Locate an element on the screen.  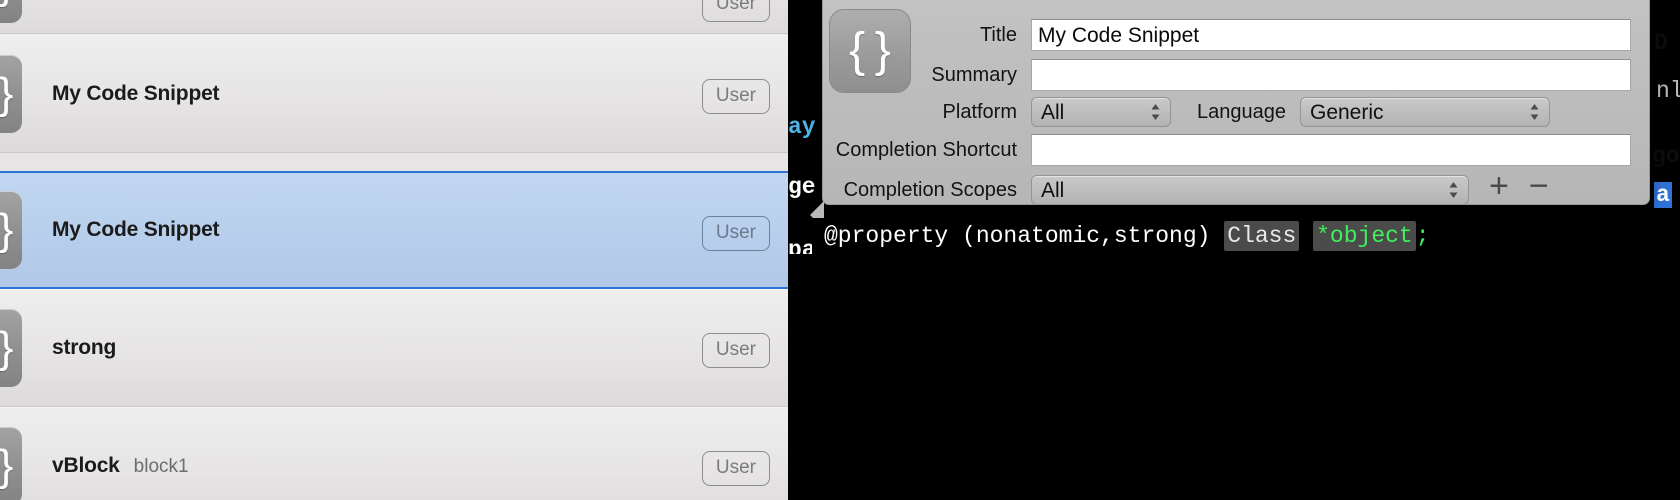
field-row-completion-shortcut: Completion Shortcut is located at coordinates (1229, 150).